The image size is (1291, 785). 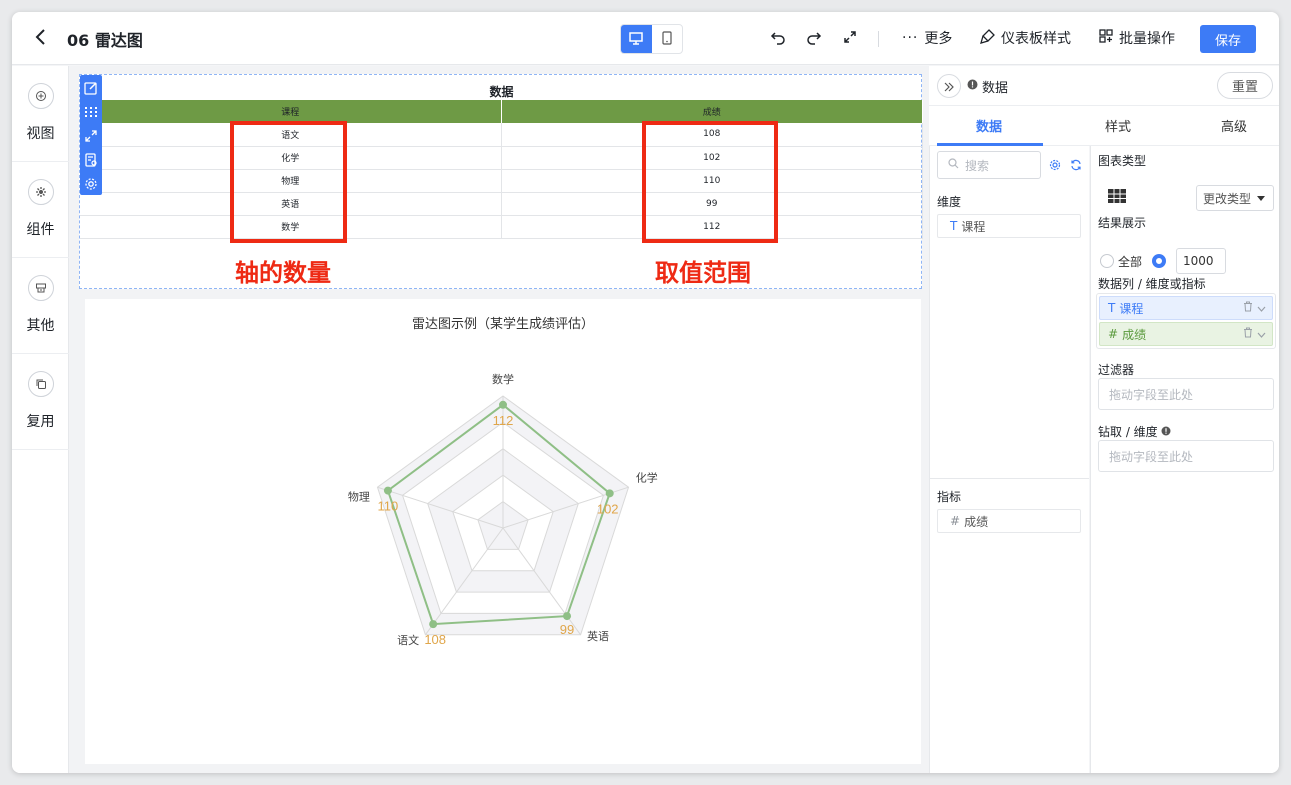 I want to click on expand-icon, so click(x=91, y=136).